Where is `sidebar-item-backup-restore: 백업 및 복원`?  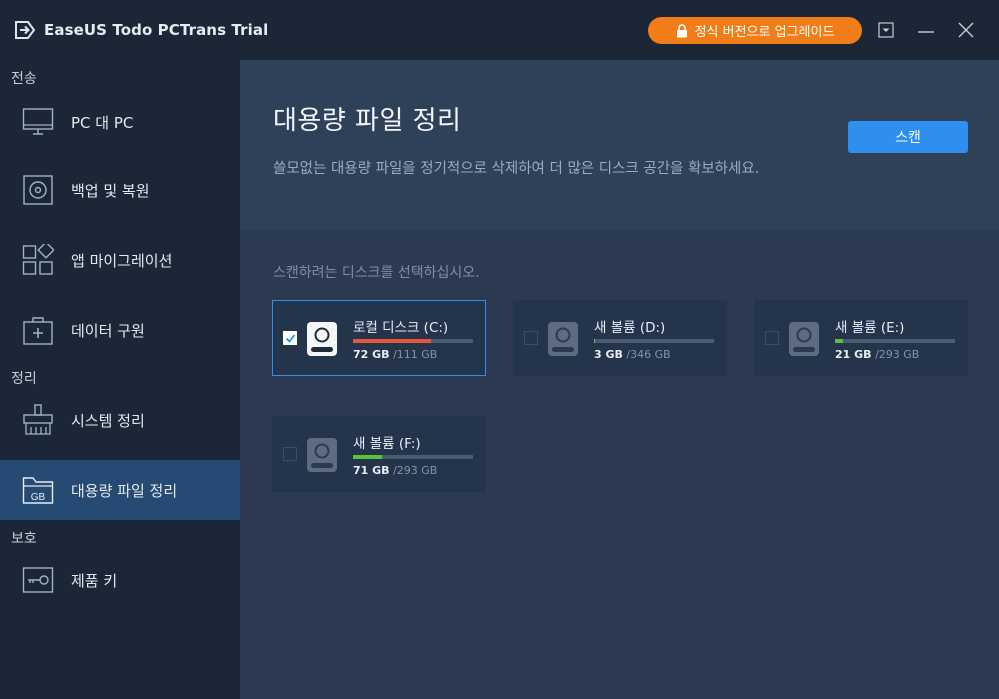 sidebar-item-backup-restore: 백업 및 복원 is located at coordinates (120, 190).